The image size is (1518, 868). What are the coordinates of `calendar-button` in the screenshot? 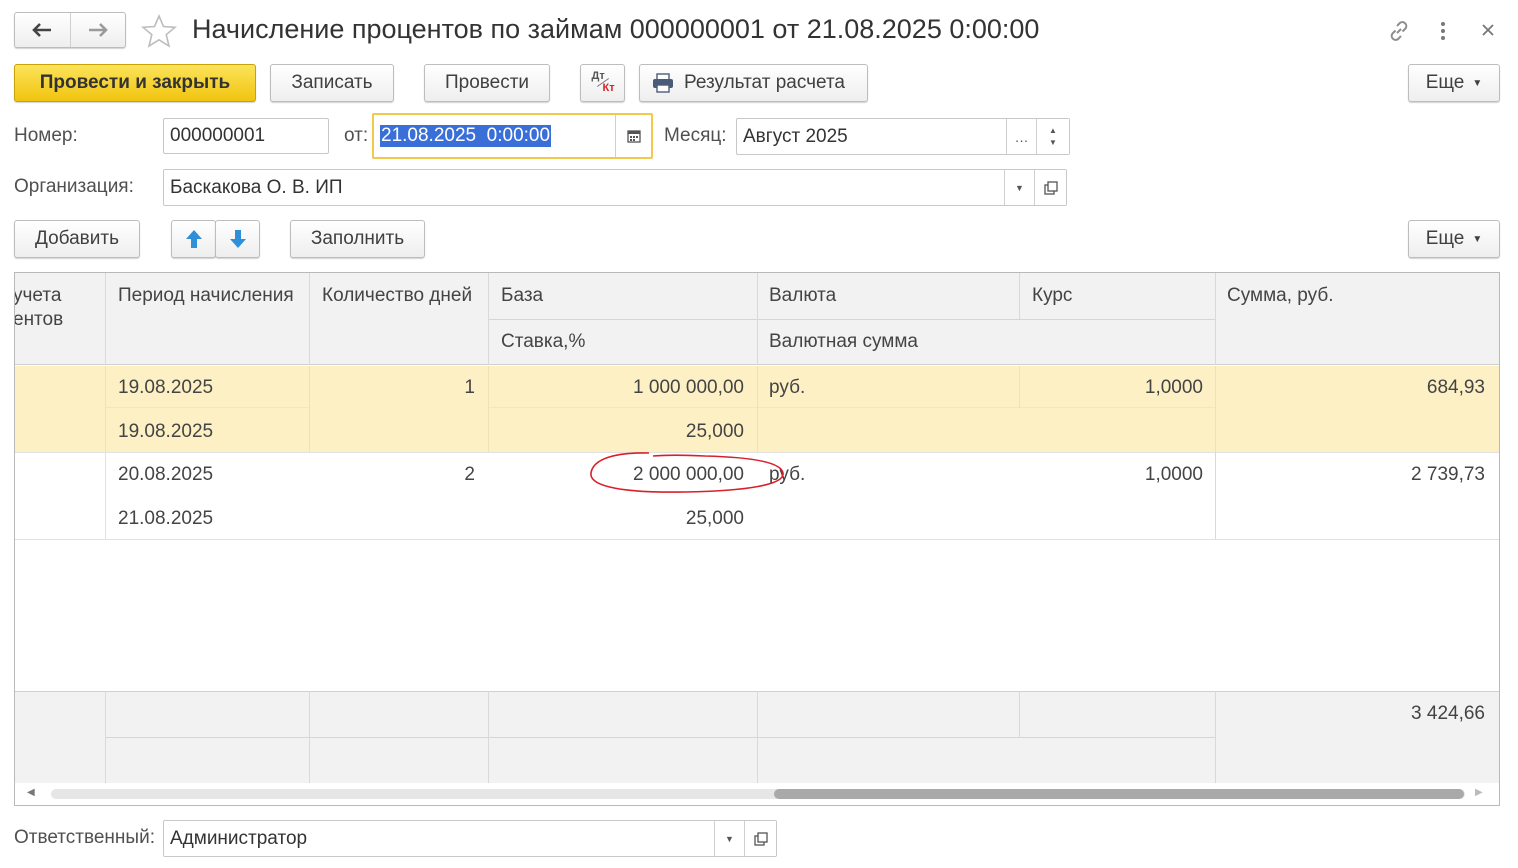 It's located at (633, 136).